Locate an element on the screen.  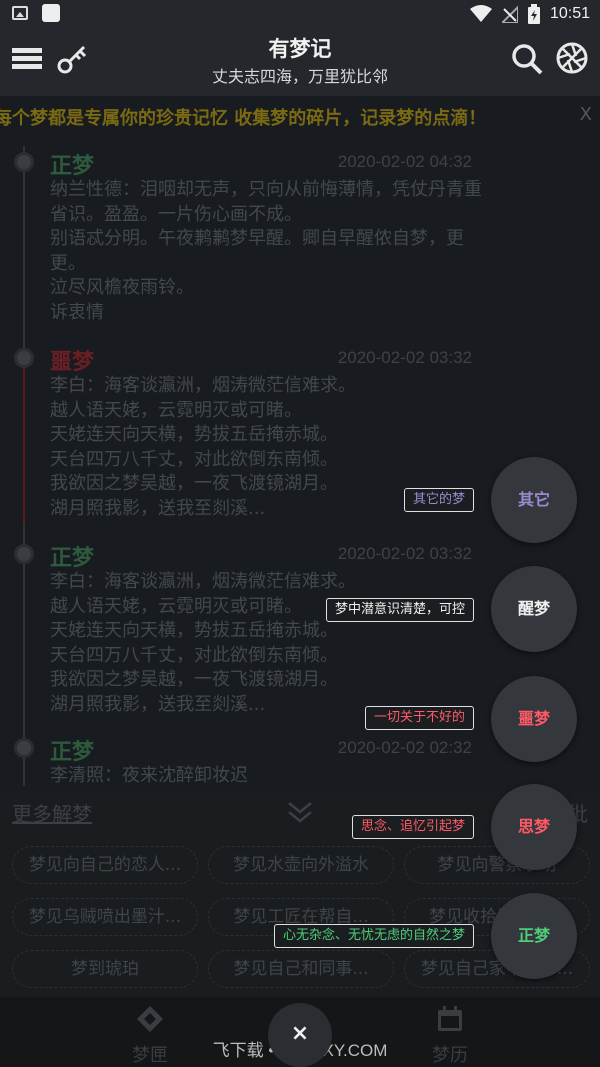
dream-line: 更。 is located at coordinates (68, 263).